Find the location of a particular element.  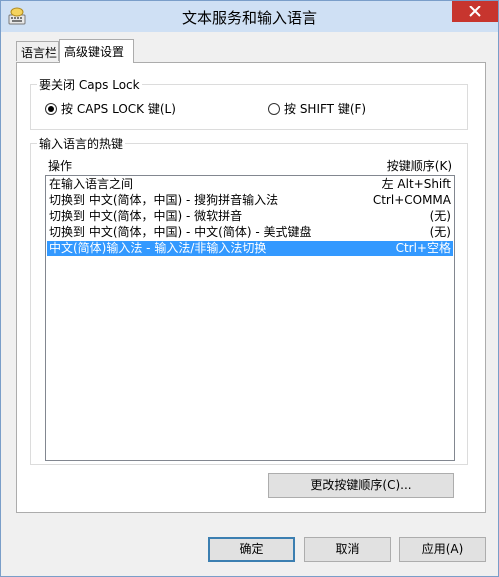

list-item-action: 中文(简体)输入法 - 输入法/非输入法切换 is located at coordinates (158, 248).